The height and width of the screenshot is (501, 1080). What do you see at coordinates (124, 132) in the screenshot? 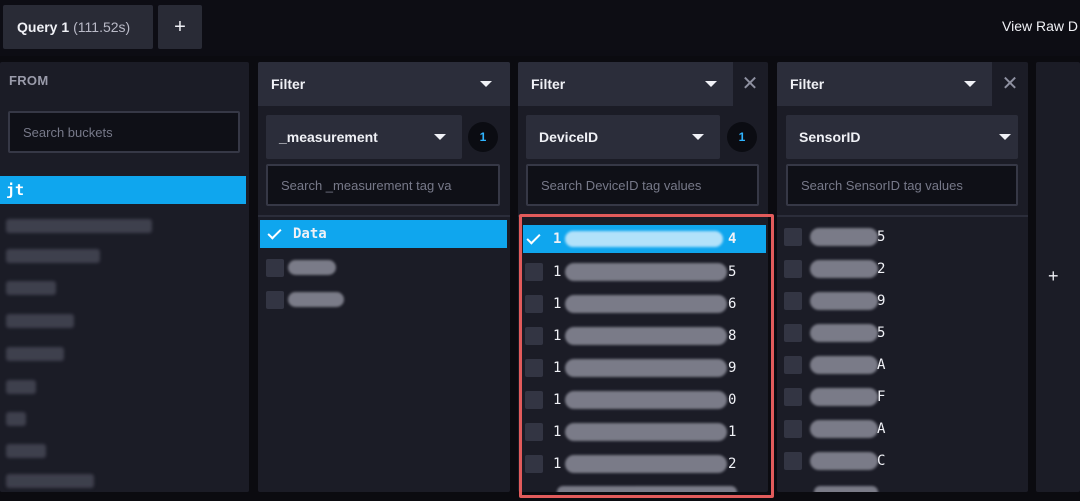
I see `search-buckets-input: Search buckets` at bounding box center [124, 132].